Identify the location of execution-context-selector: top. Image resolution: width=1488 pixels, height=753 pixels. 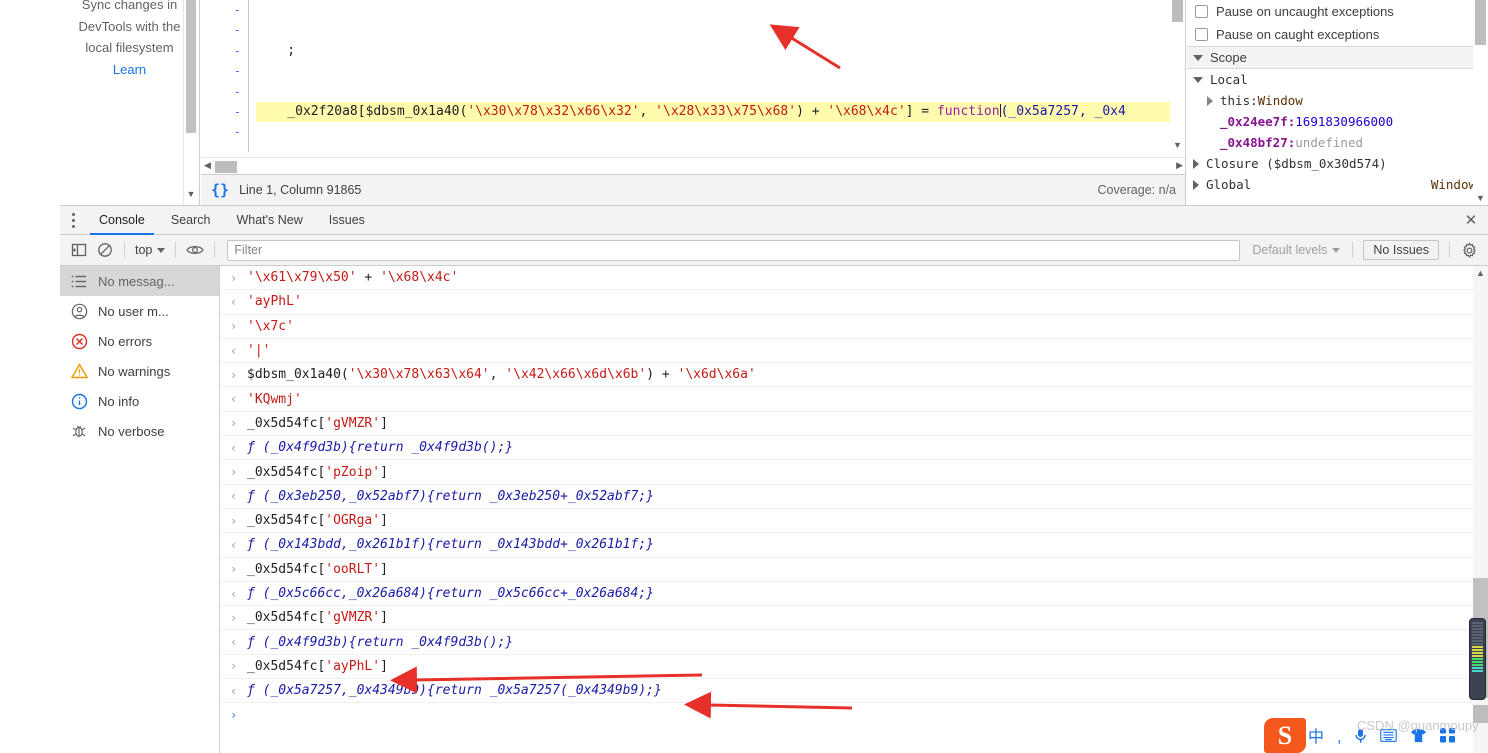
(150, 250).